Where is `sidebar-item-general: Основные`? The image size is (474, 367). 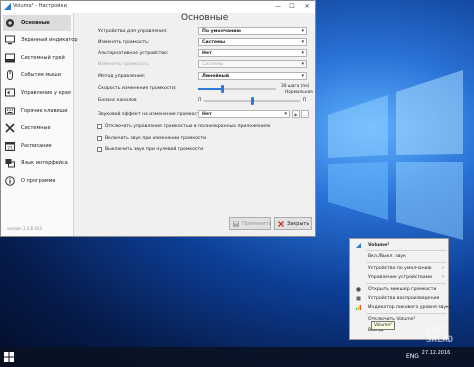
sidebar-item-general: Основные is located at coordinates (37, 23).